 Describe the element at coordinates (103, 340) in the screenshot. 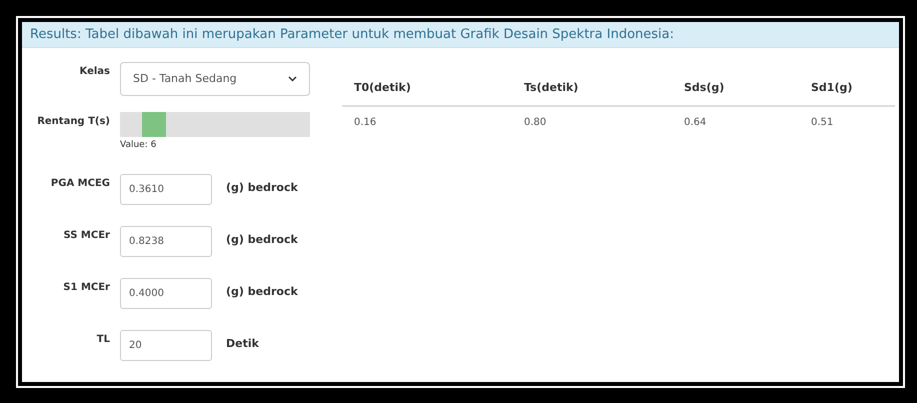

I see `field-label: TL` at that location.